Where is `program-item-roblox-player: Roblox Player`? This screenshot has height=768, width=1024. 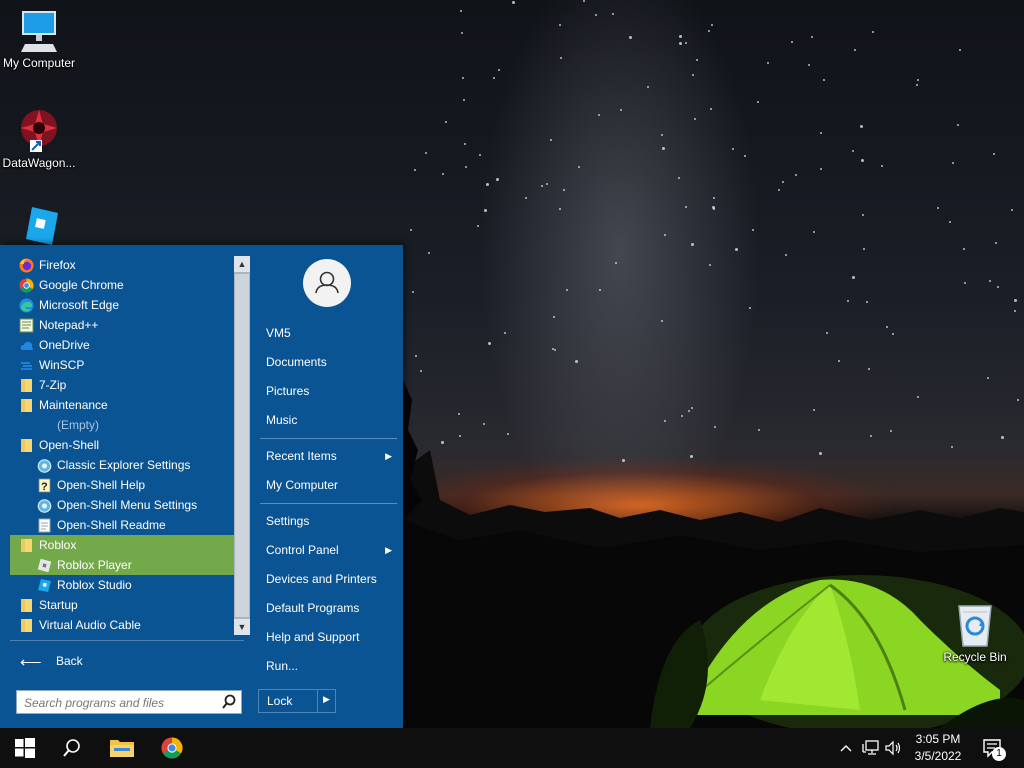 program-item-roblox-player: Roblox Player is located at coordinates (123, 565).